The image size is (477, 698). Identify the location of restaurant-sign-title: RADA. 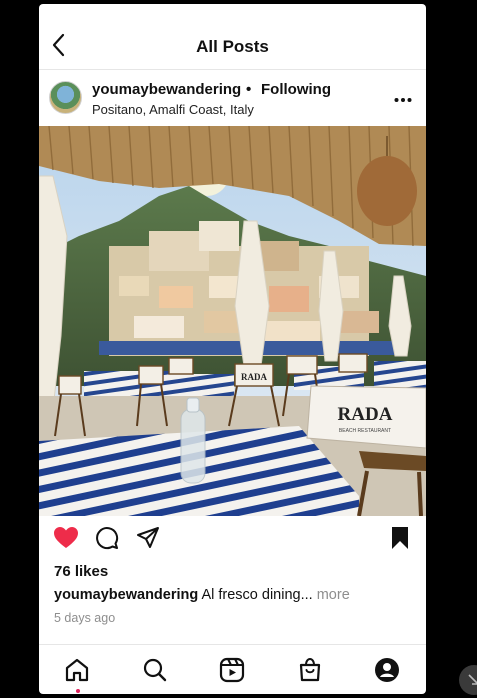
(365, 414).